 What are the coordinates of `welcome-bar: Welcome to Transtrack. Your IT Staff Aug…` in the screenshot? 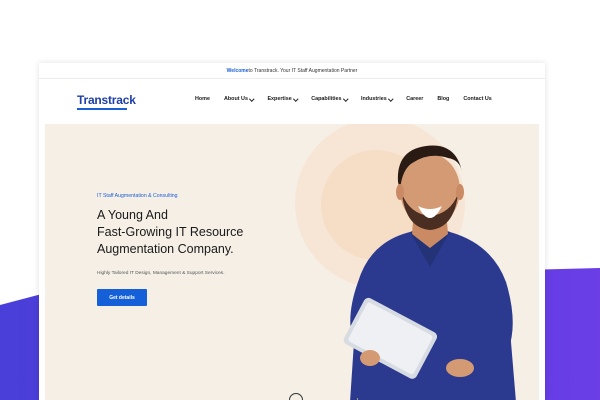 It's located at (292, 71).